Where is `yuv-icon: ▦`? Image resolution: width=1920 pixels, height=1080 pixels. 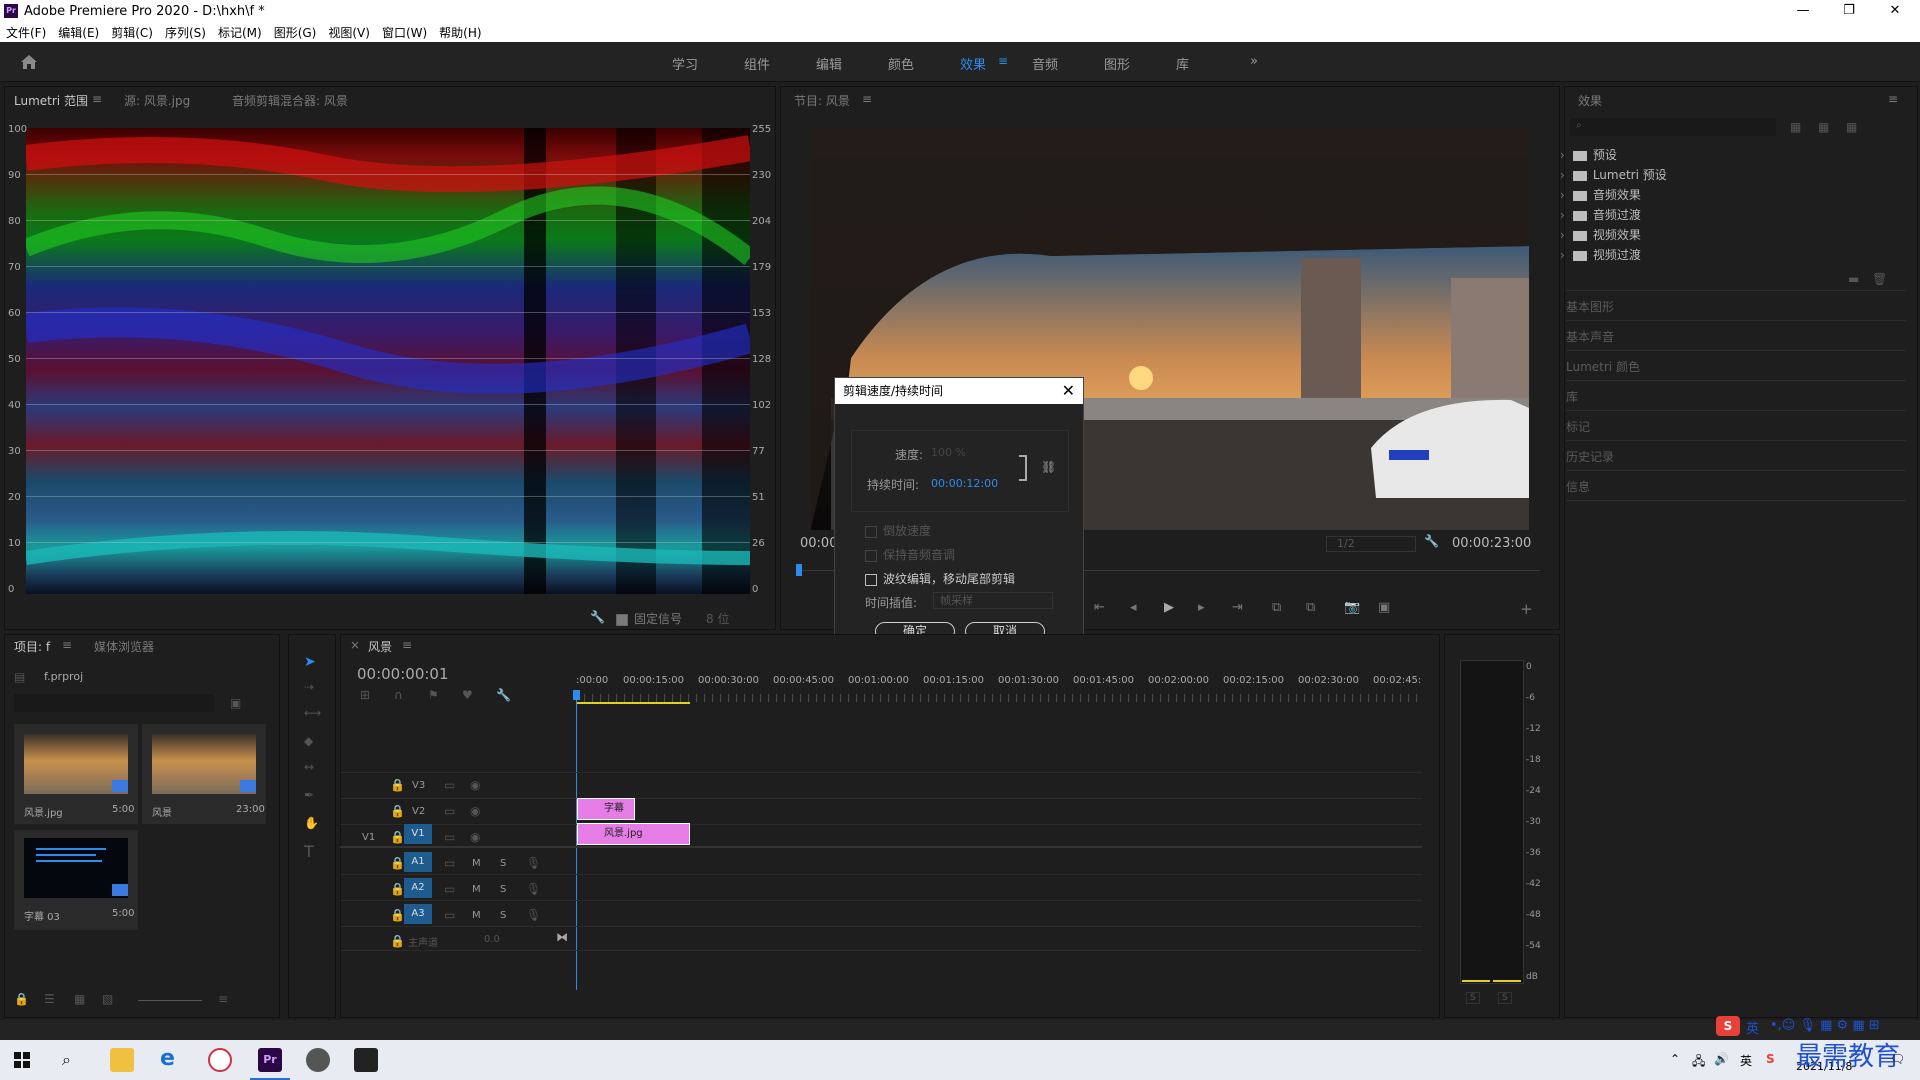
yuv-icon: ▦ is located at coordinates (1851, 127).